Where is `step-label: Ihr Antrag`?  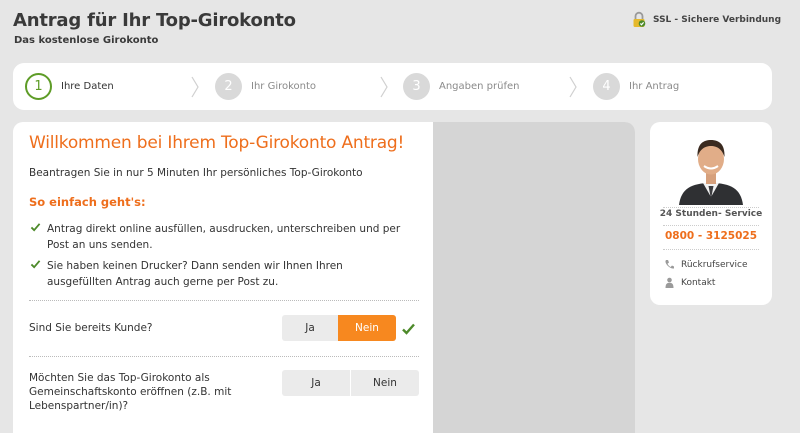 step-label: Ihr Antrag is located at coordinates (654, 86).